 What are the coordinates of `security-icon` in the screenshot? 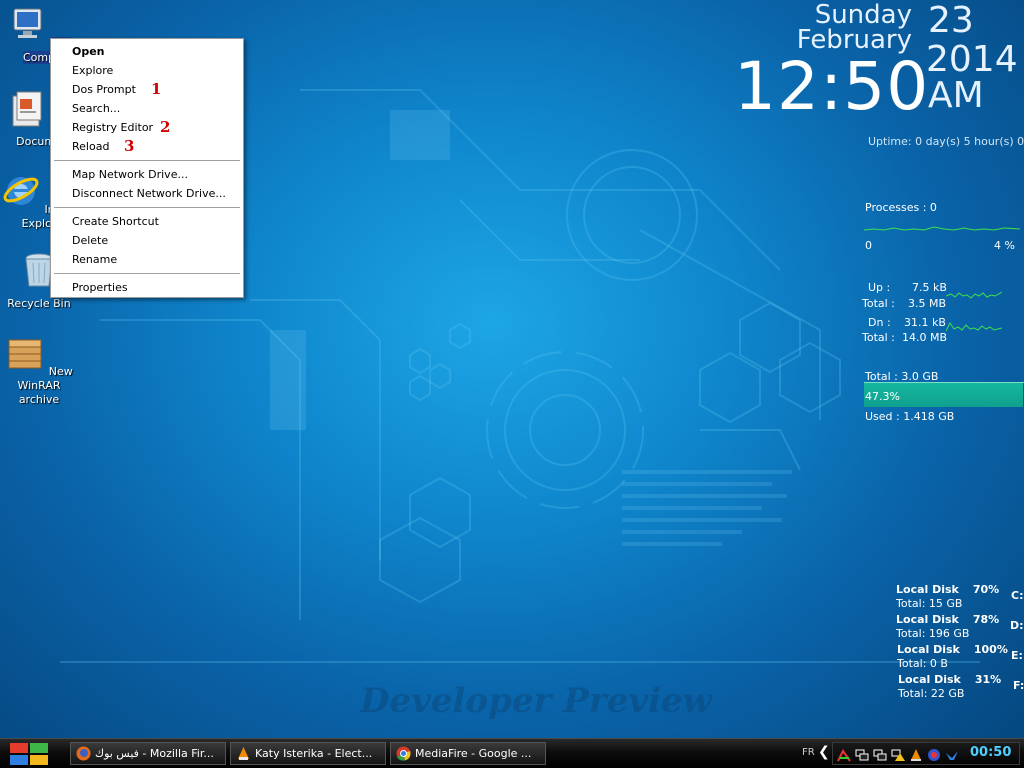 It's located at (934, 755).